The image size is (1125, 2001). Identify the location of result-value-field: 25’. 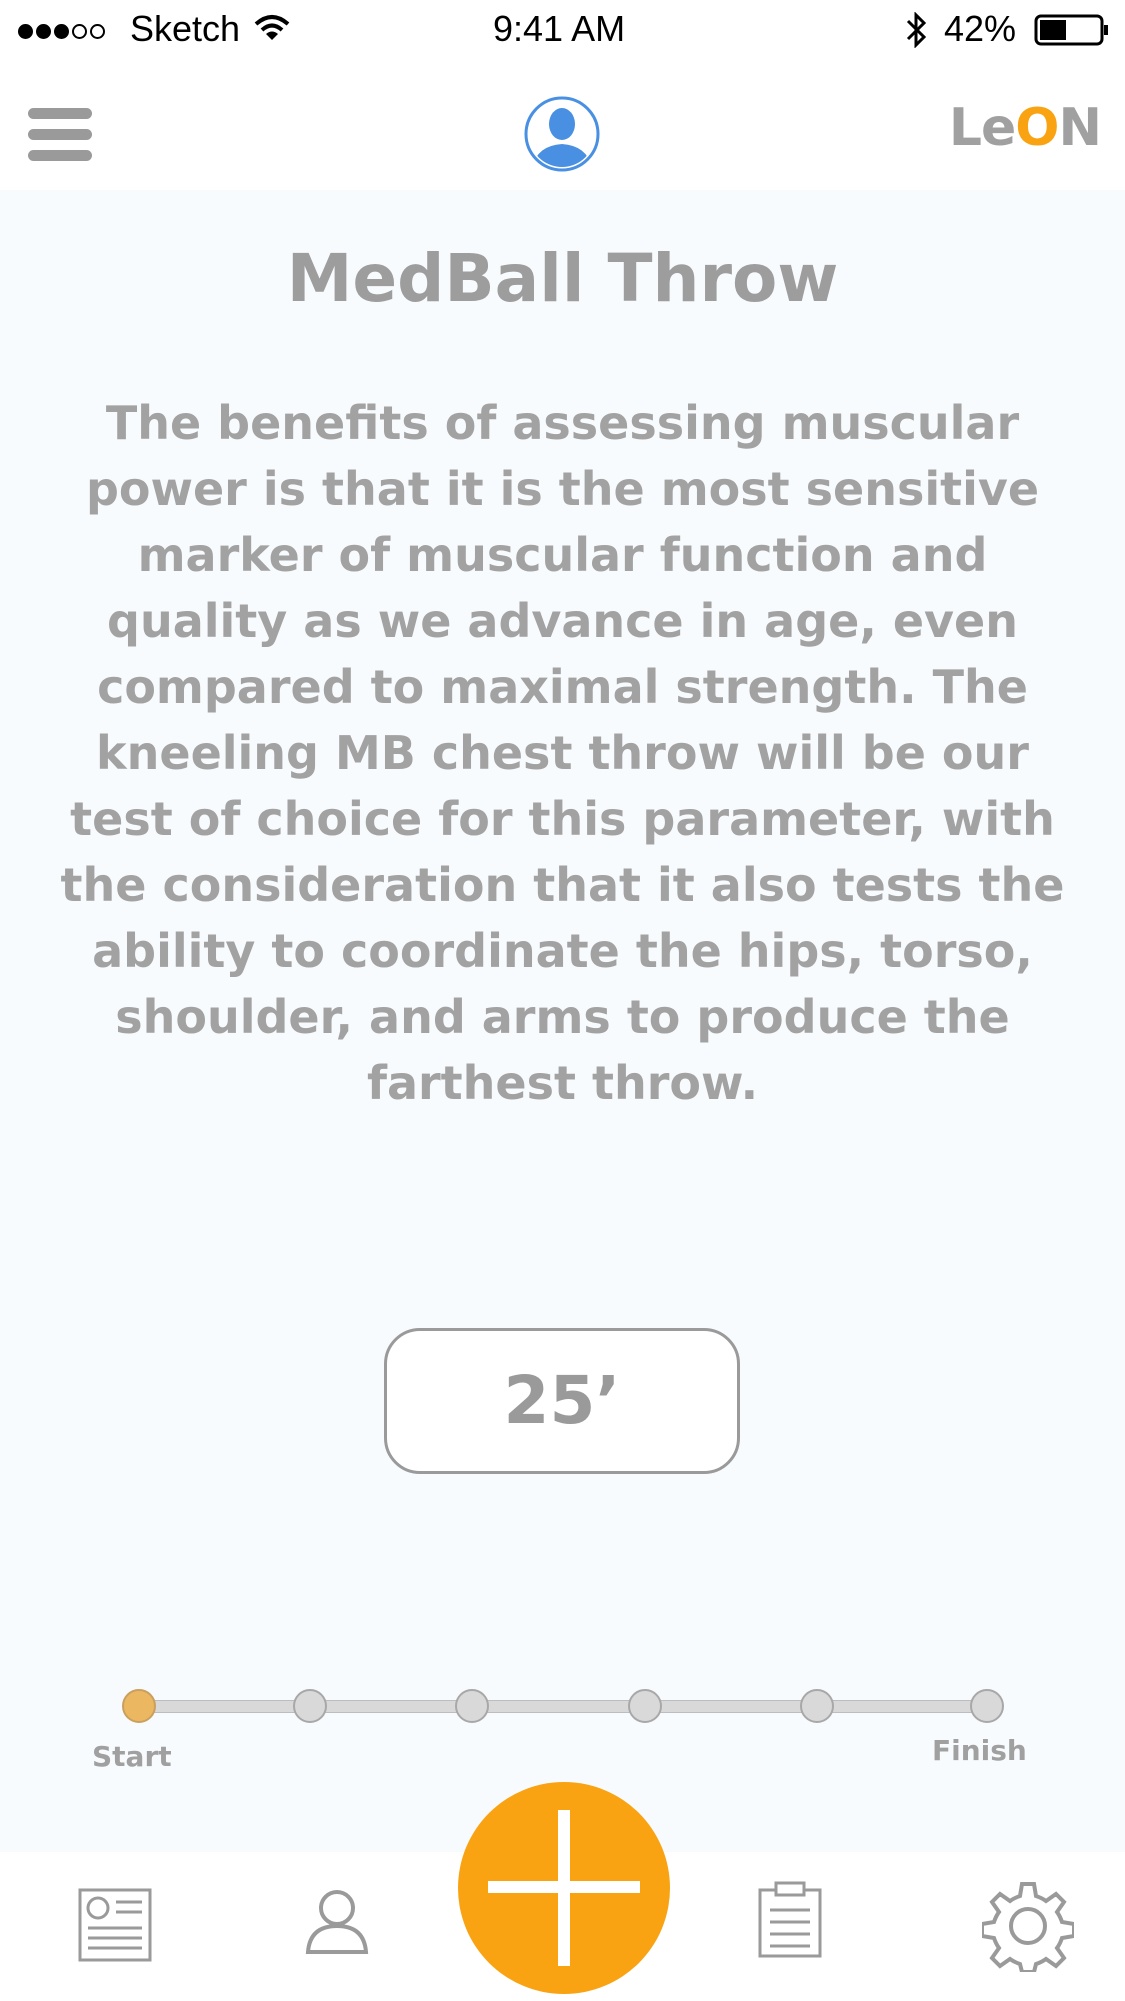
(562, 1401).